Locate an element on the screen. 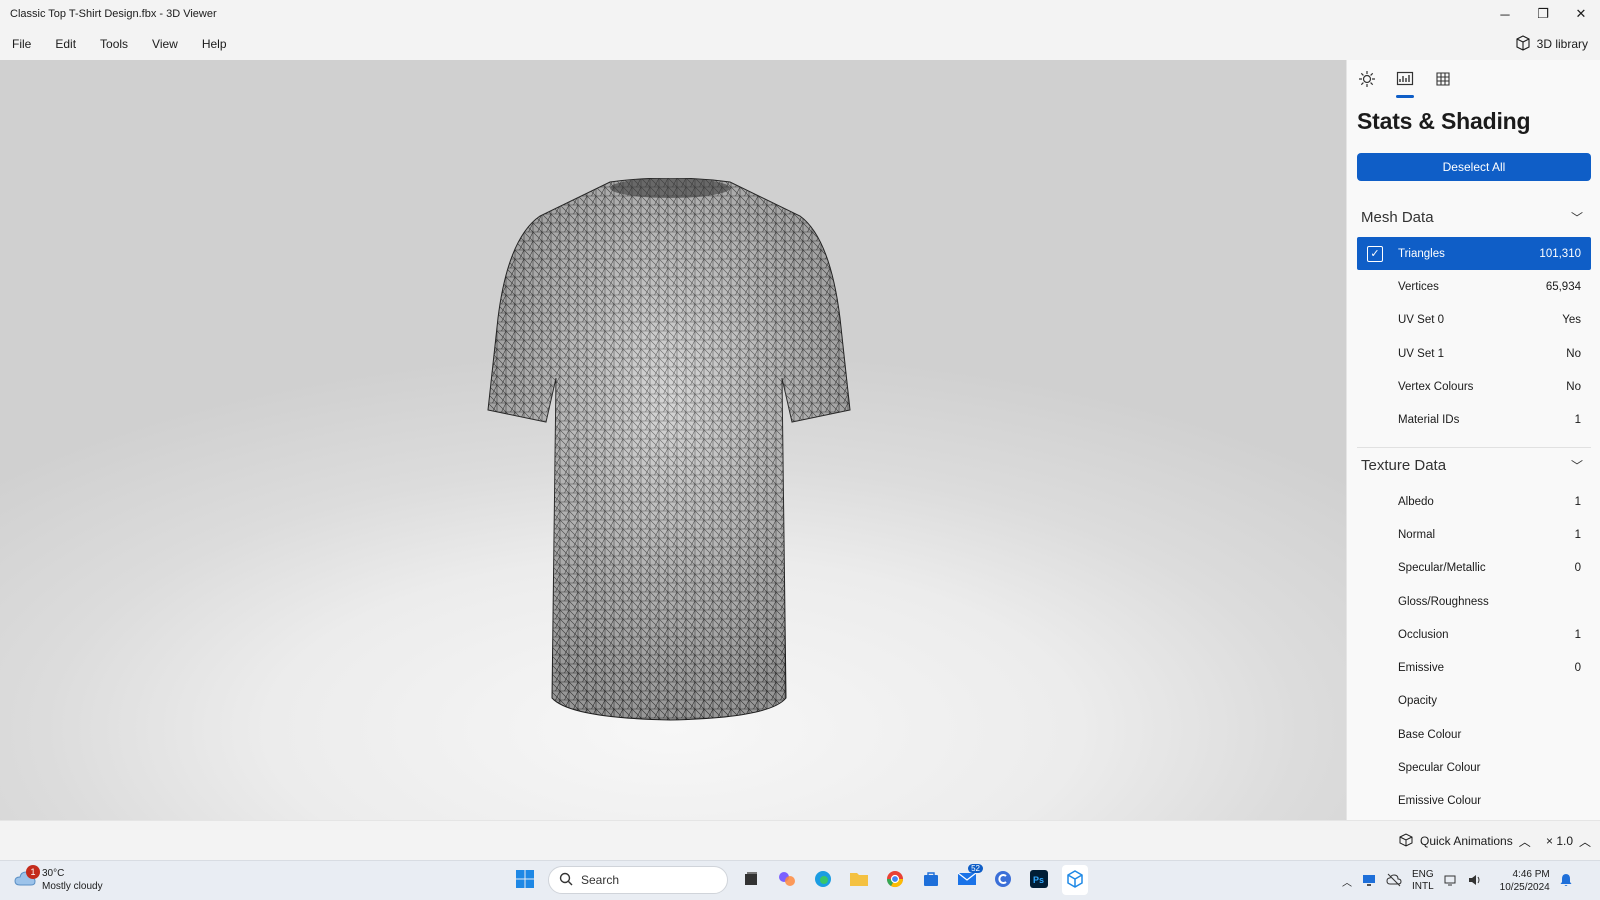  mesh-row-material-ids: Material IDs 1 is located at coordinates (1474, 419).